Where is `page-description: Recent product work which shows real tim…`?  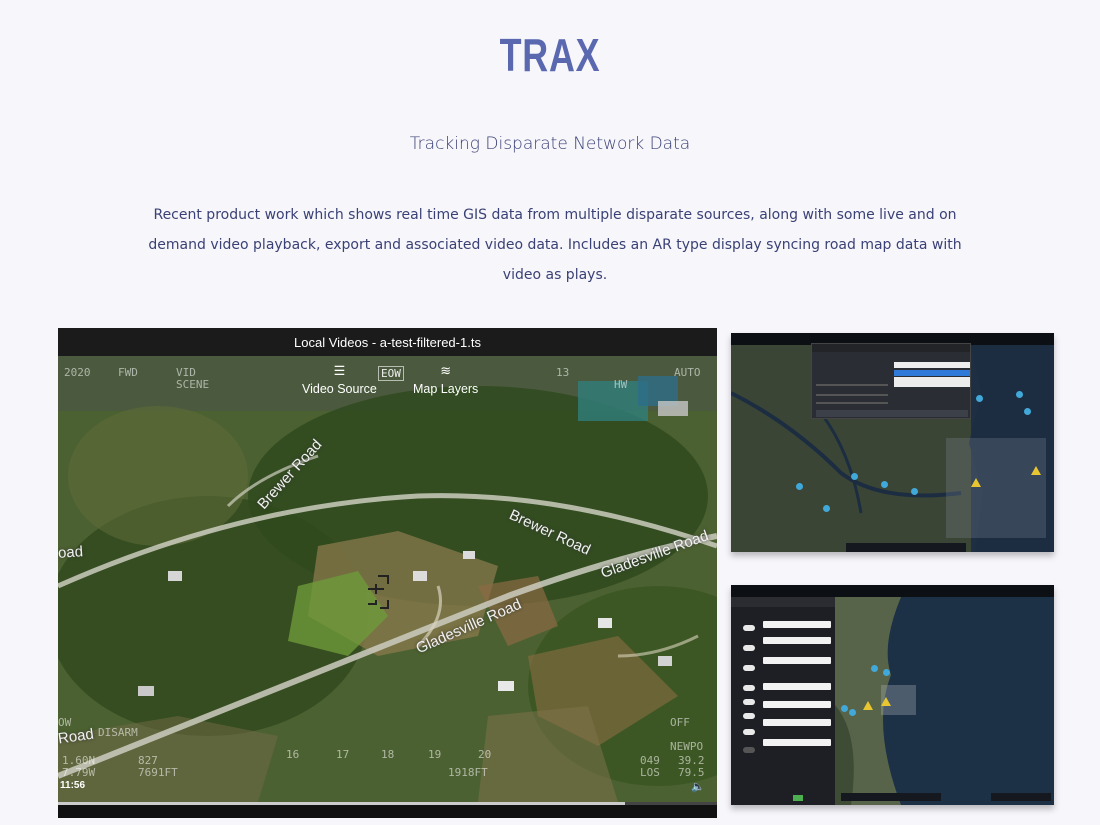 page-description: Recent product work which shows real tim… is located at coordinates (555, 245).